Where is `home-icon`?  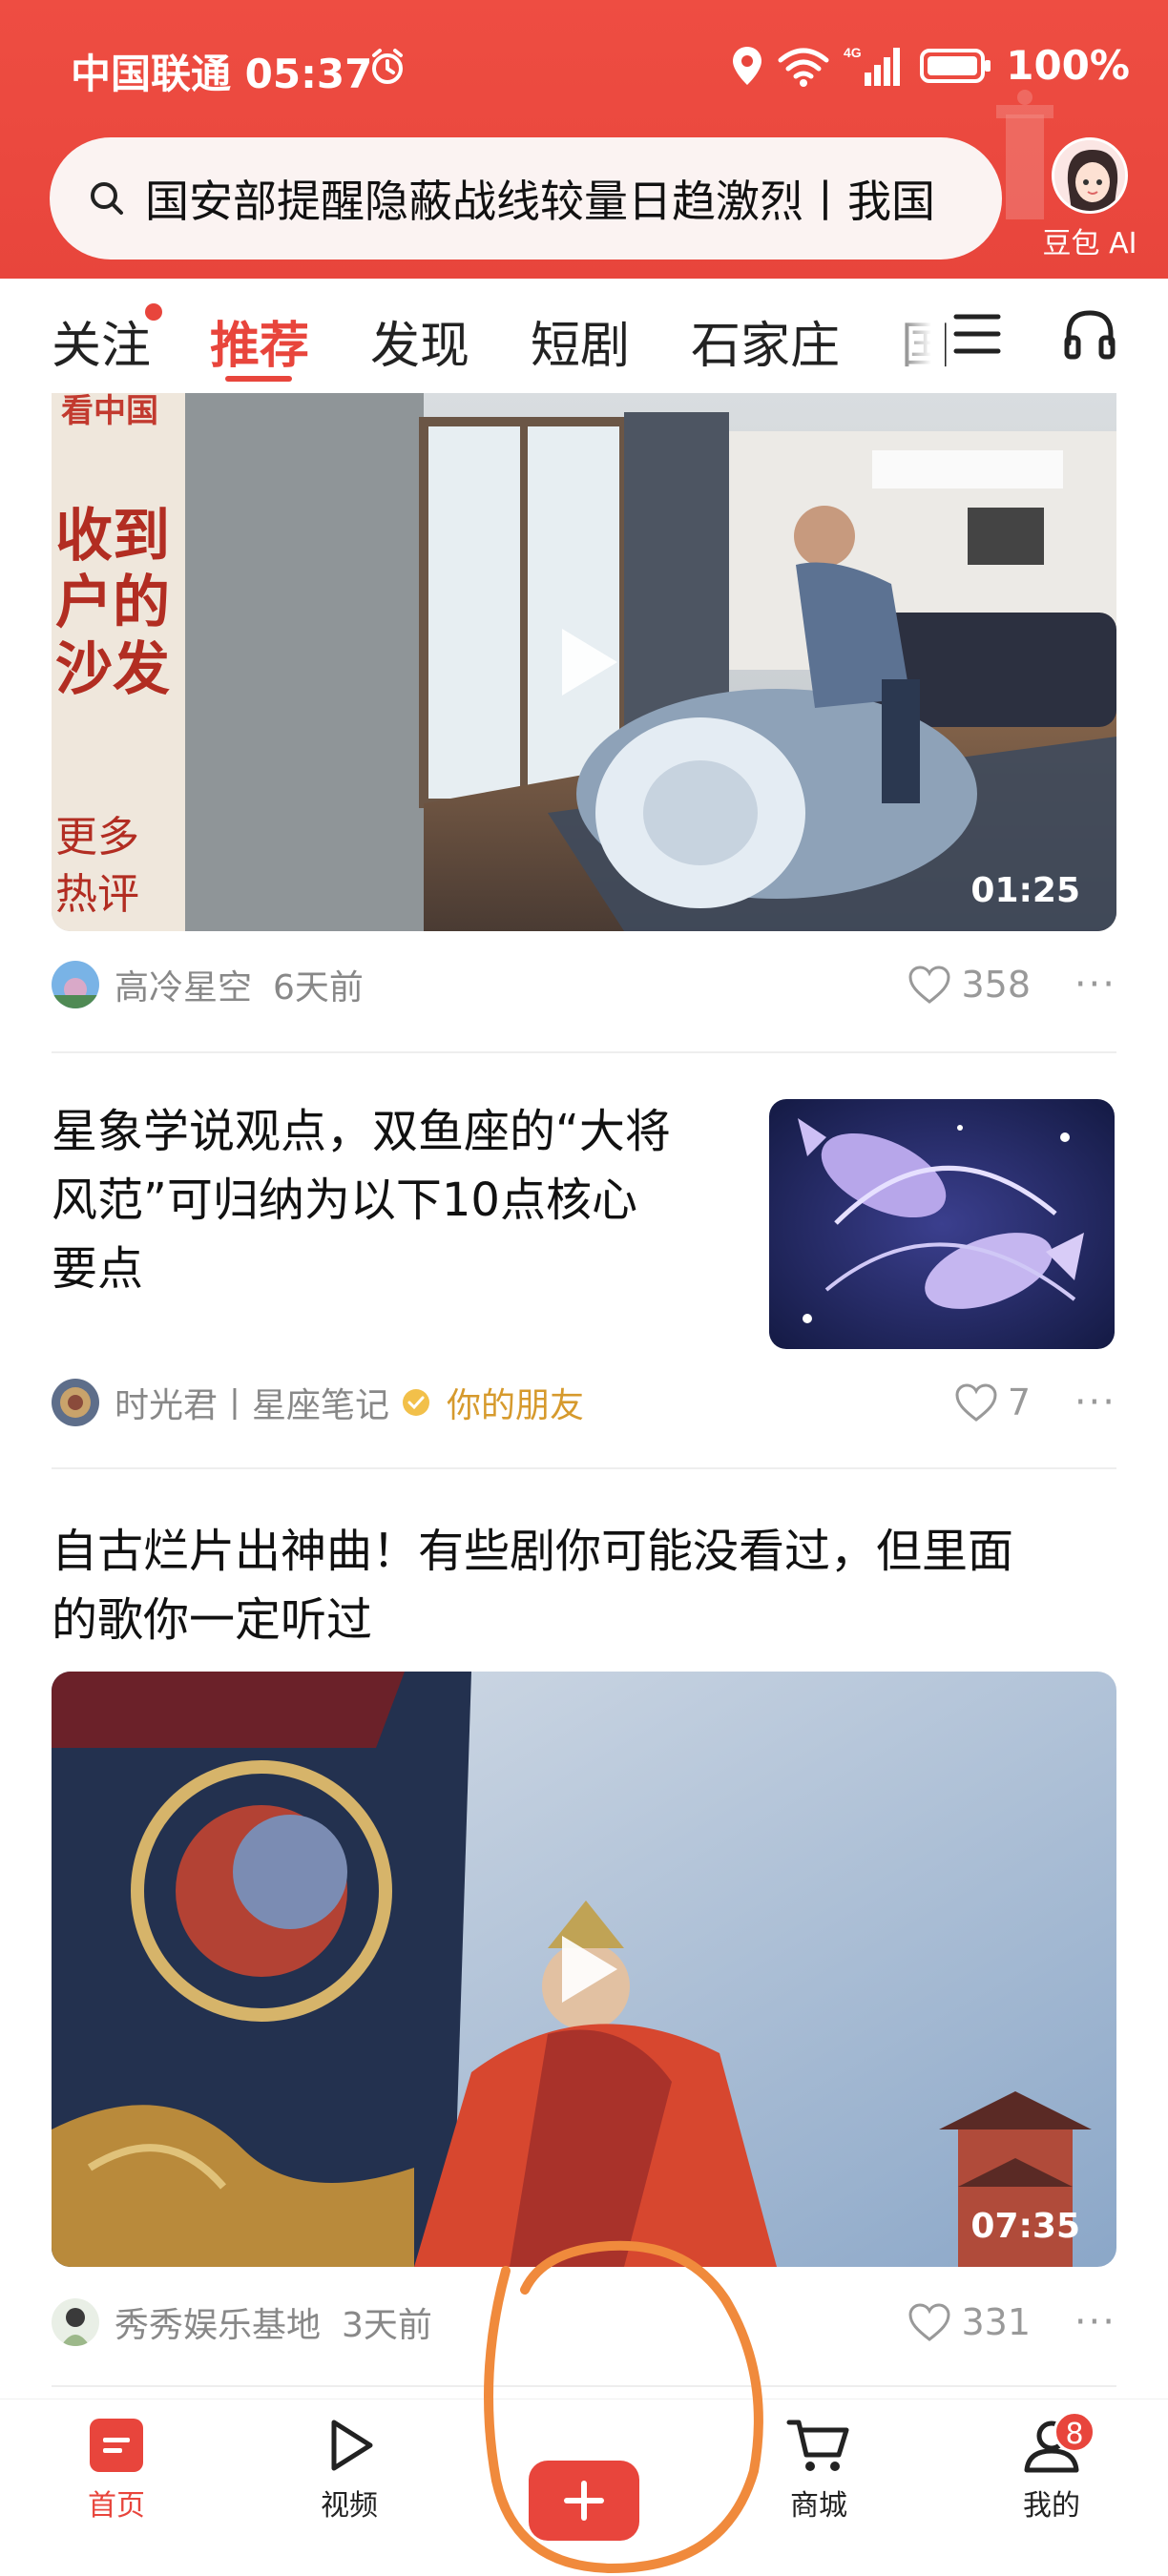 home-icon is located at coordinates (116, 2445).